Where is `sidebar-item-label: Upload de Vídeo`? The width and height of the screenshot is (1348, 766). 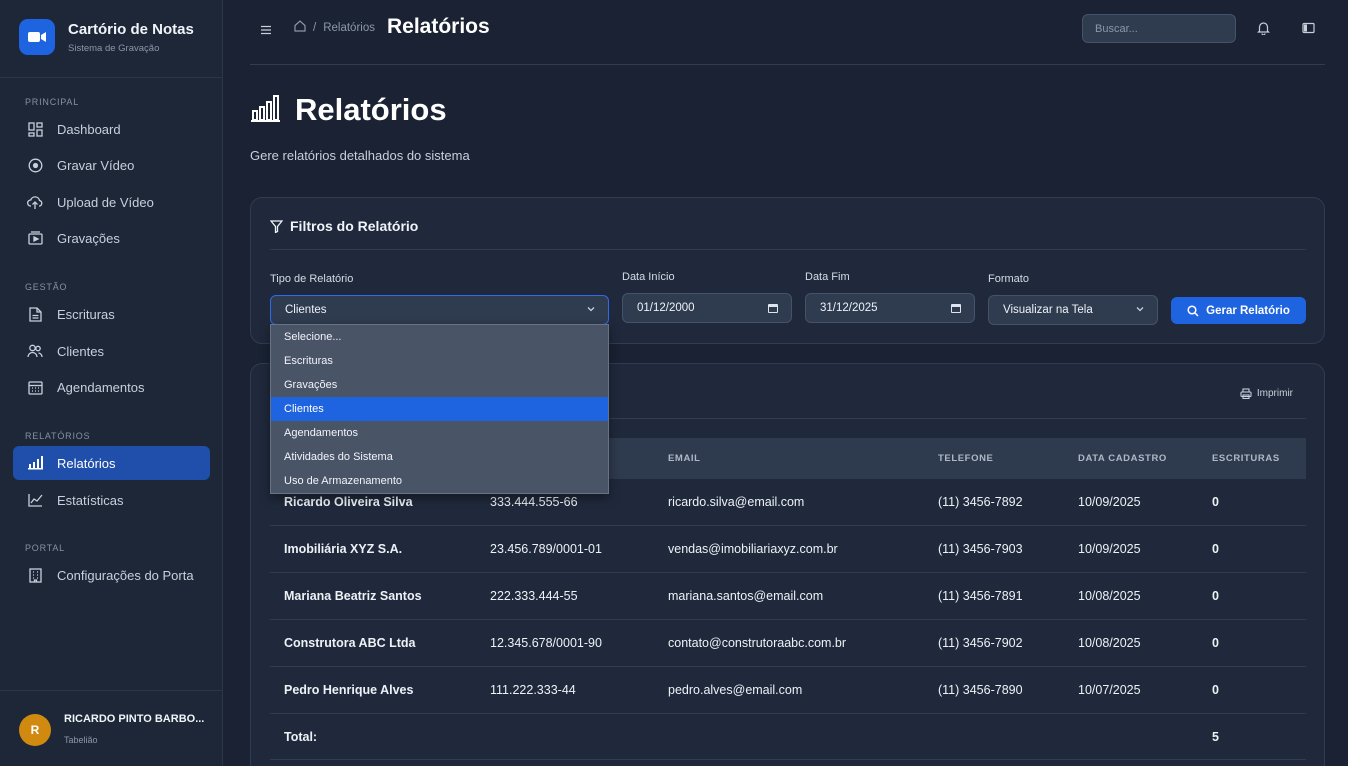 sidebar-item-label: Upload de Vídeo is located at coordinates (105, 202).